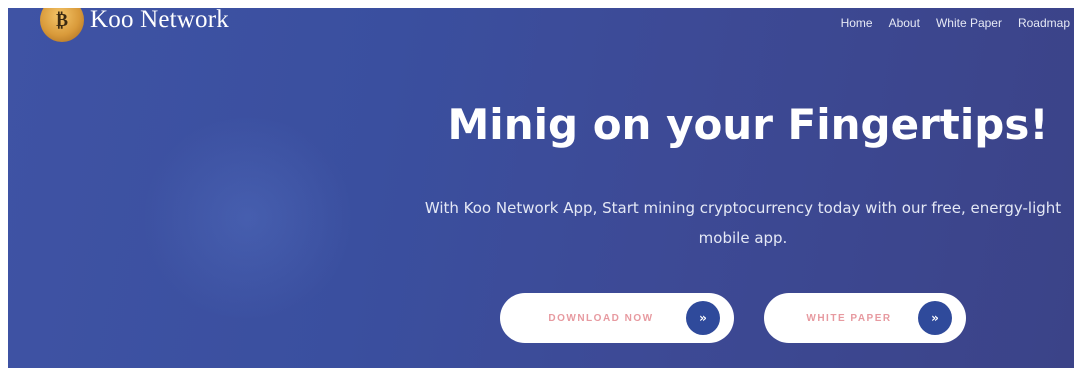 The height and width of the screenshot is (373, 1084). I want to click on white-paper-label: WHITE PAPER, so click(849, 318).